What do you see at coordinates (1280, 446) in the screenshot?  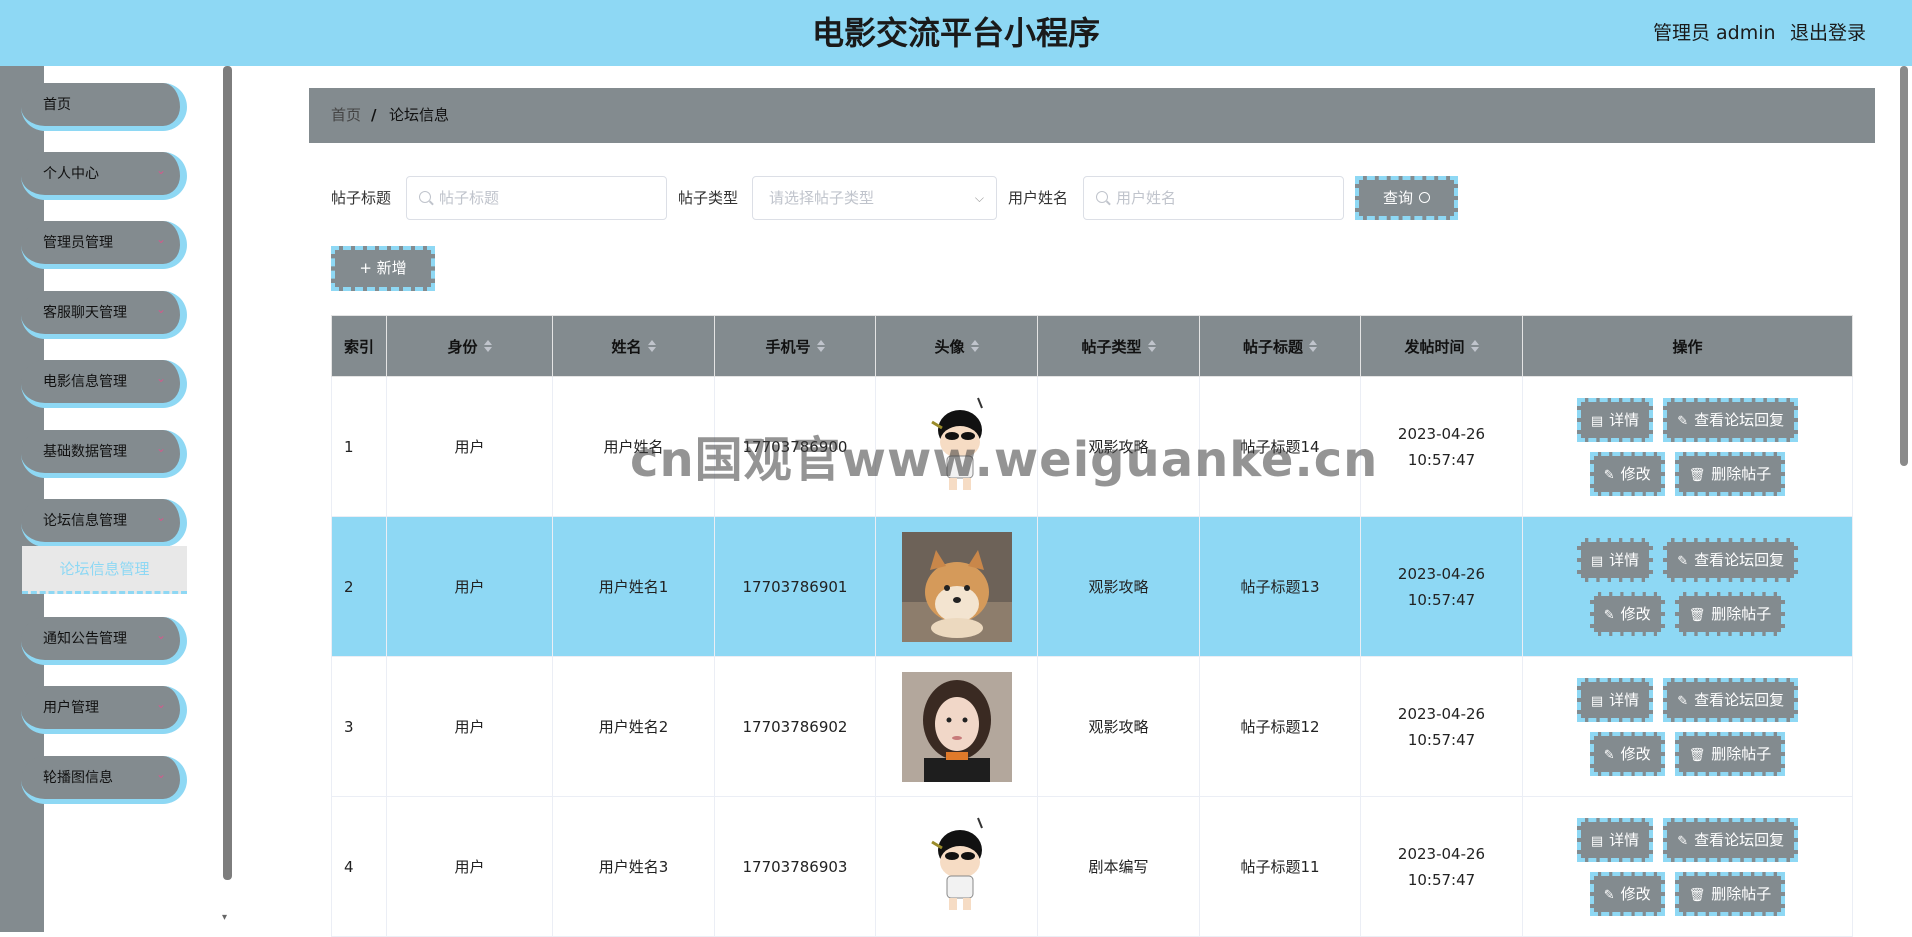 I see `cell-post-title: 帖子标题14` at bounding box center [1280, 446].